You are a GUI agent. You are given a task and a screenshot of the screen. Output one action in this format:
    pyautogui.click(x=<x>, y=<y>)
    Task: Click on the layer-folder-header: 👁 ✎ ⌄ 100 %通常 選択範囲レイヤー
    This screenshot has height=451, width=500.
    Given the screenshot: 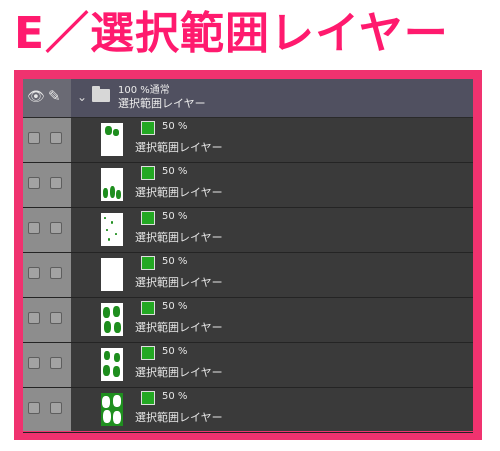 What is the action you would take?
    pyautogui.click(x=248, y=98)
    